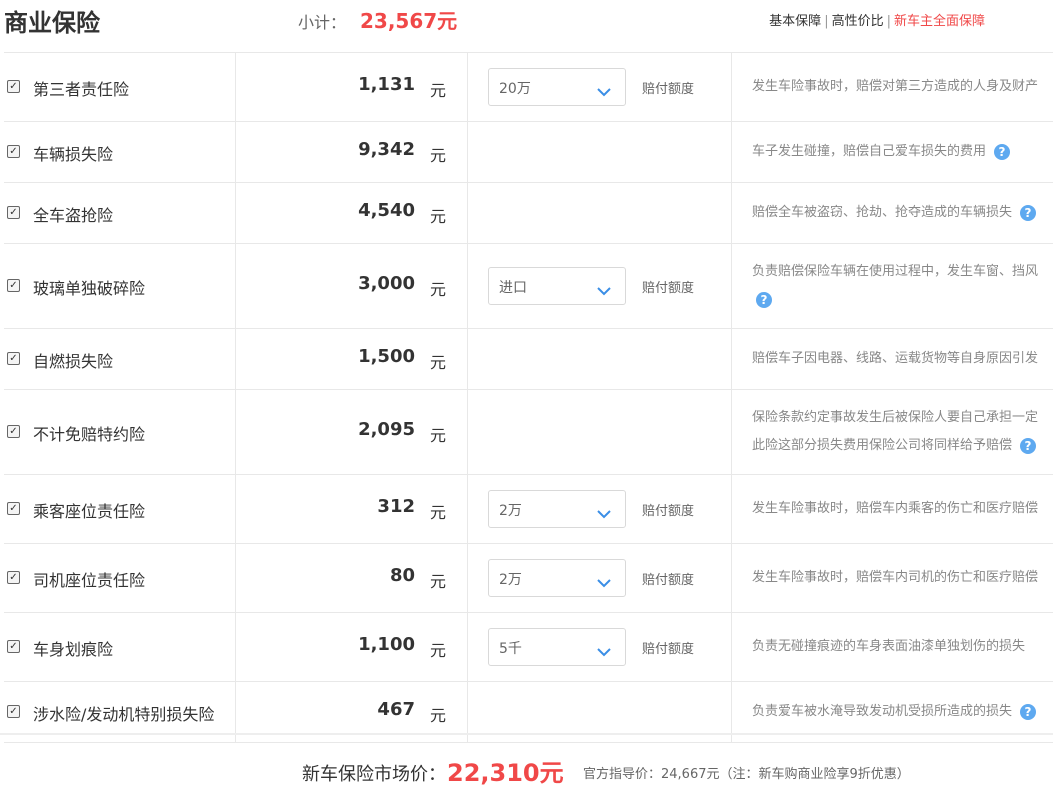 The height and width of the screenshot is (788, 1053). What do you see at coordinates (895, 417) in the screenshot?
I see `description-line: 保险条款约定事故发生后被保险人要自己承担一定` at bounding box center [895, 417].